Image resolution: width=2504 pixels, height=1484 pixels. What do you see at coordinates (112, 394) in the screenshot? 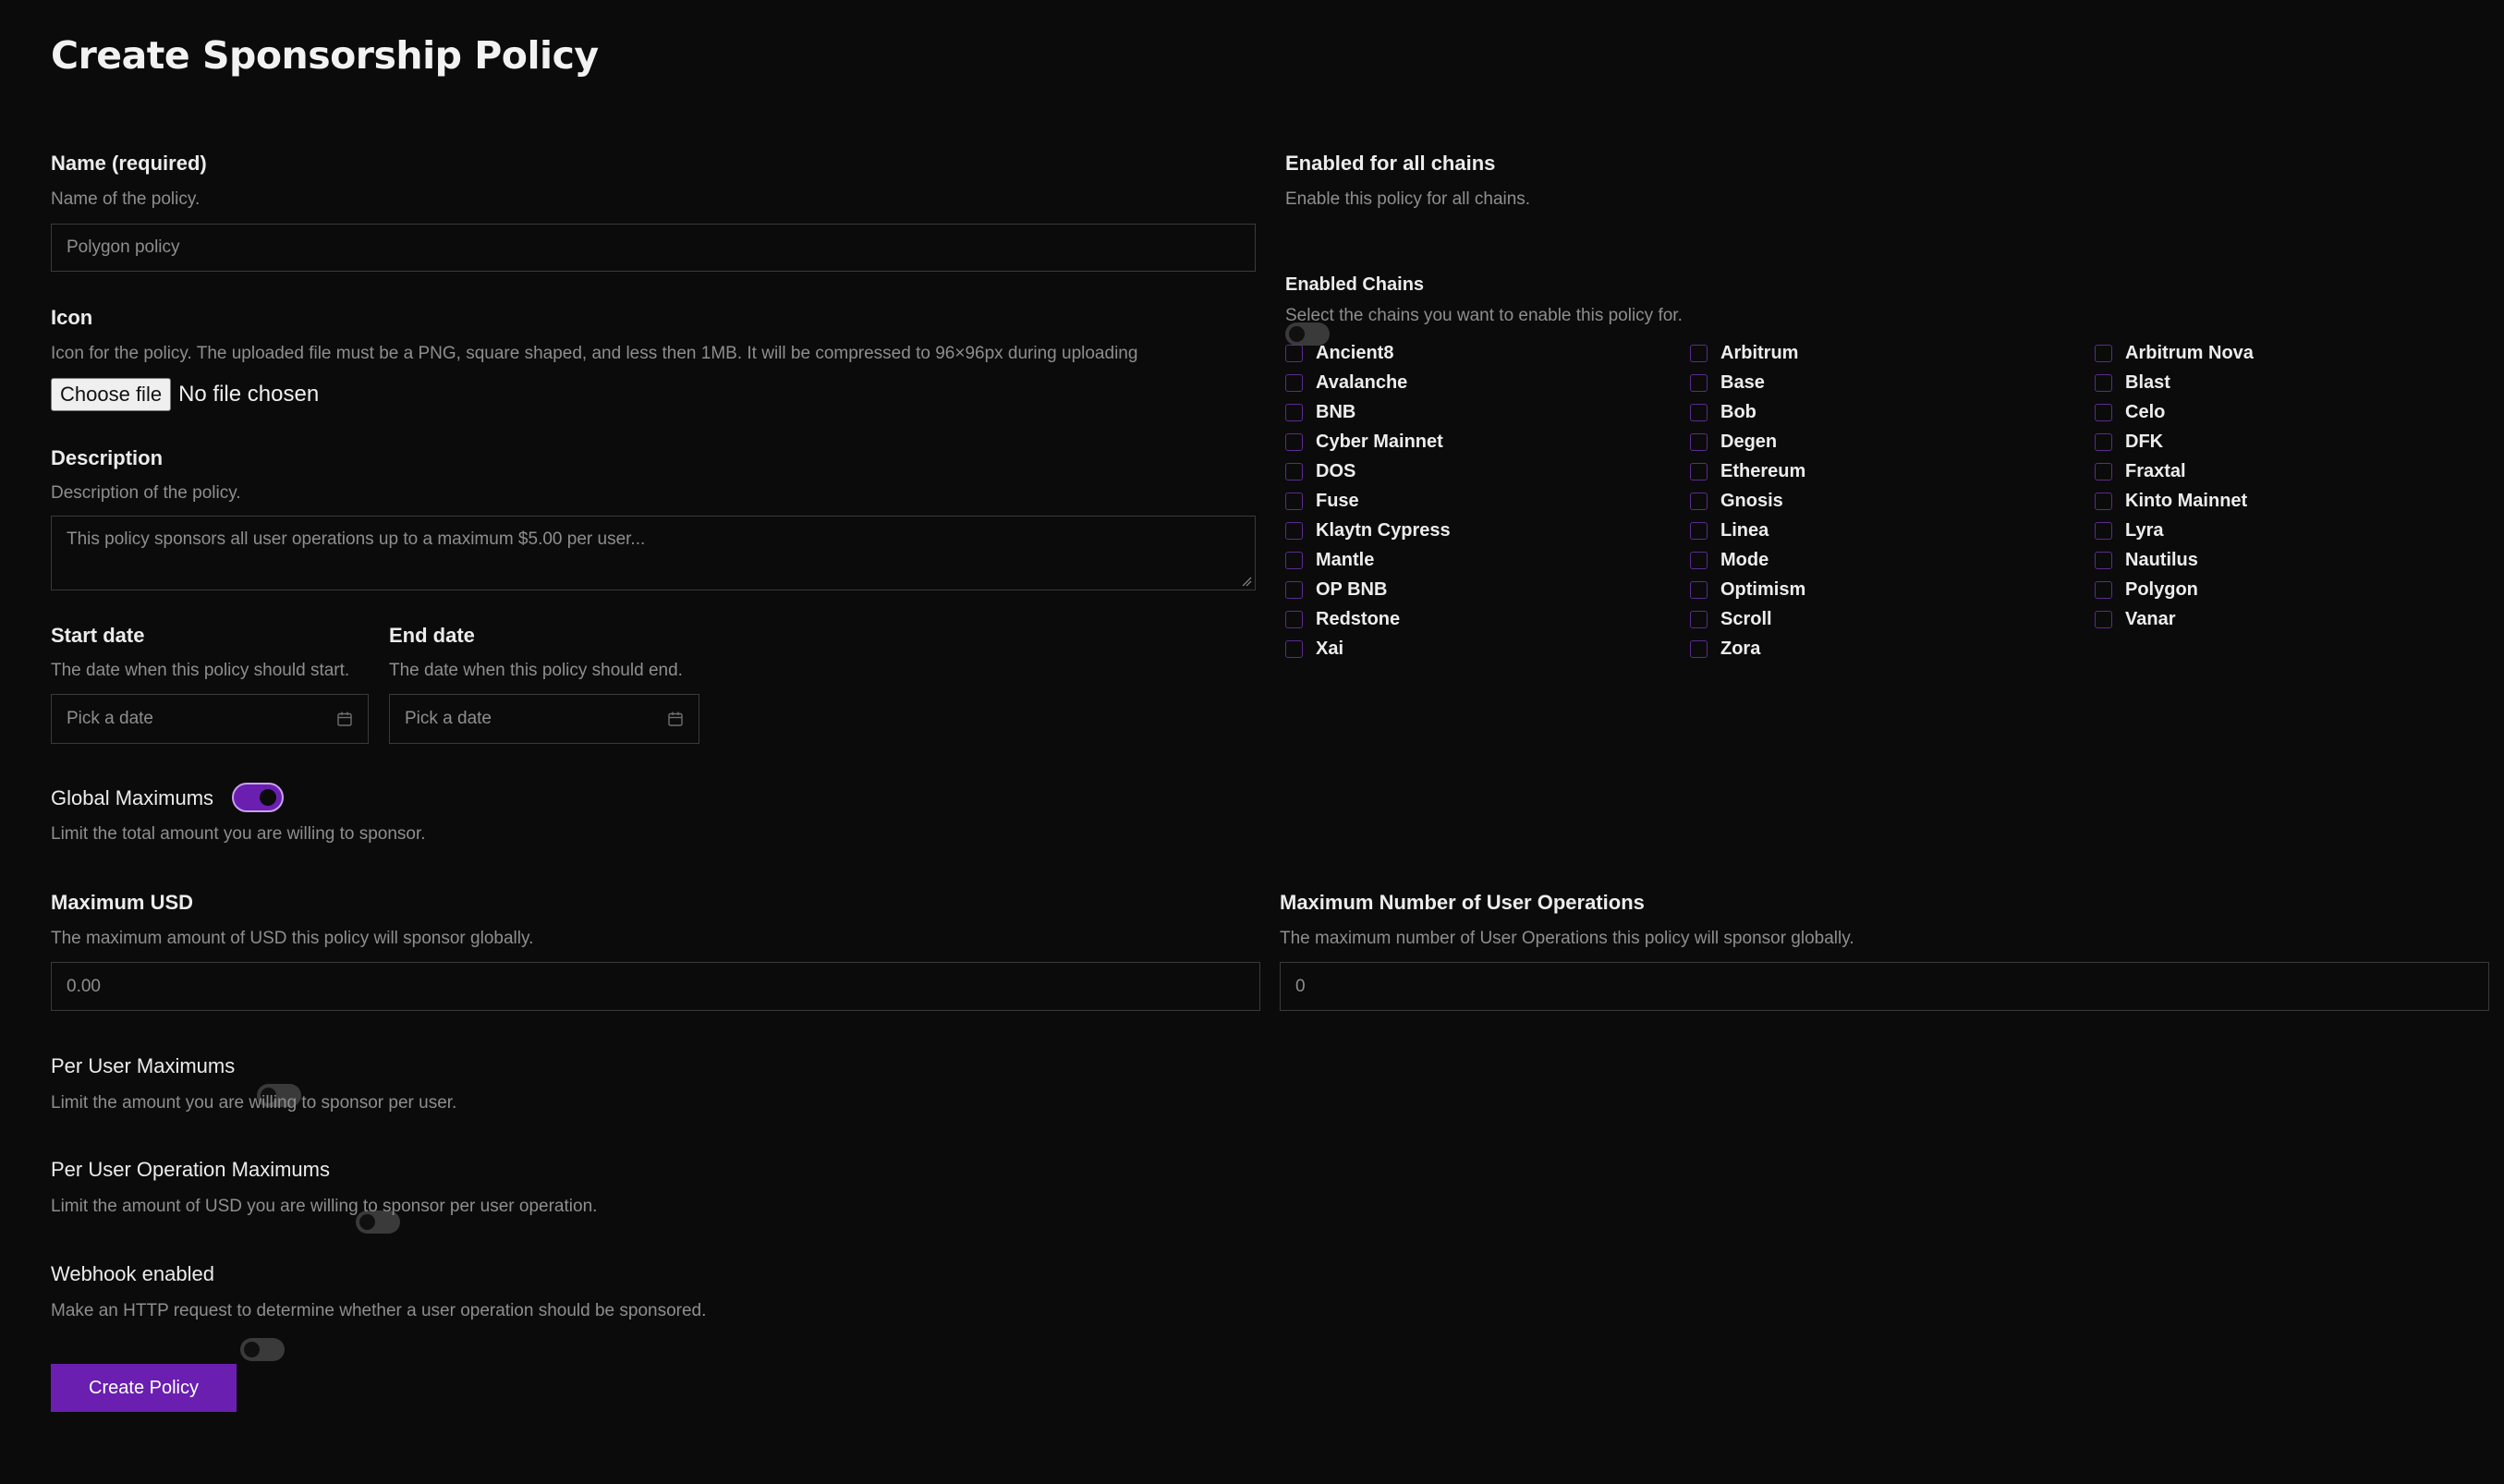
I see `choose-file-button: Choose file` at bounding box center [112, 394].